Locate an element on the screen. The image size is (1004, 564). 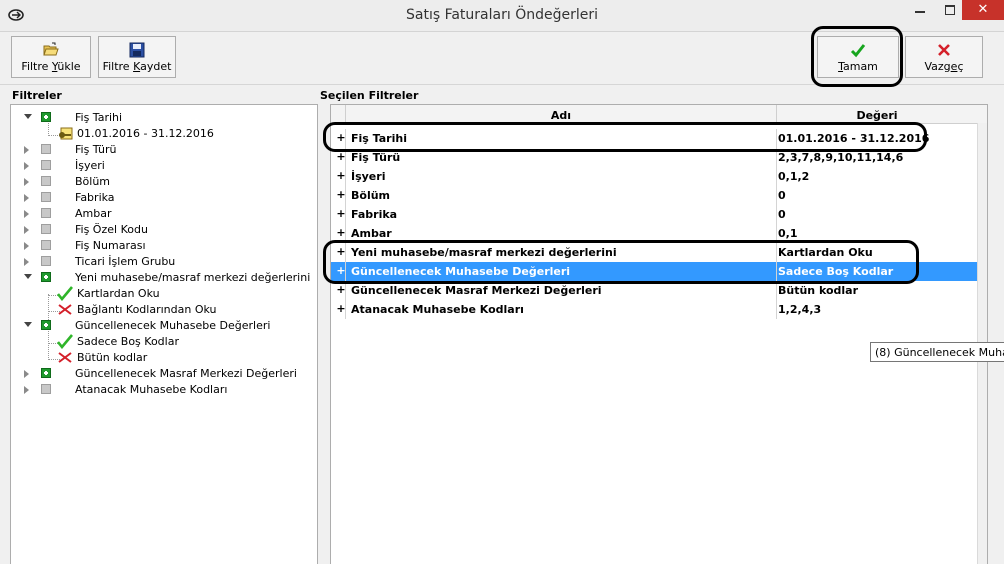
minimize-button is located at coordinates (920, 10).